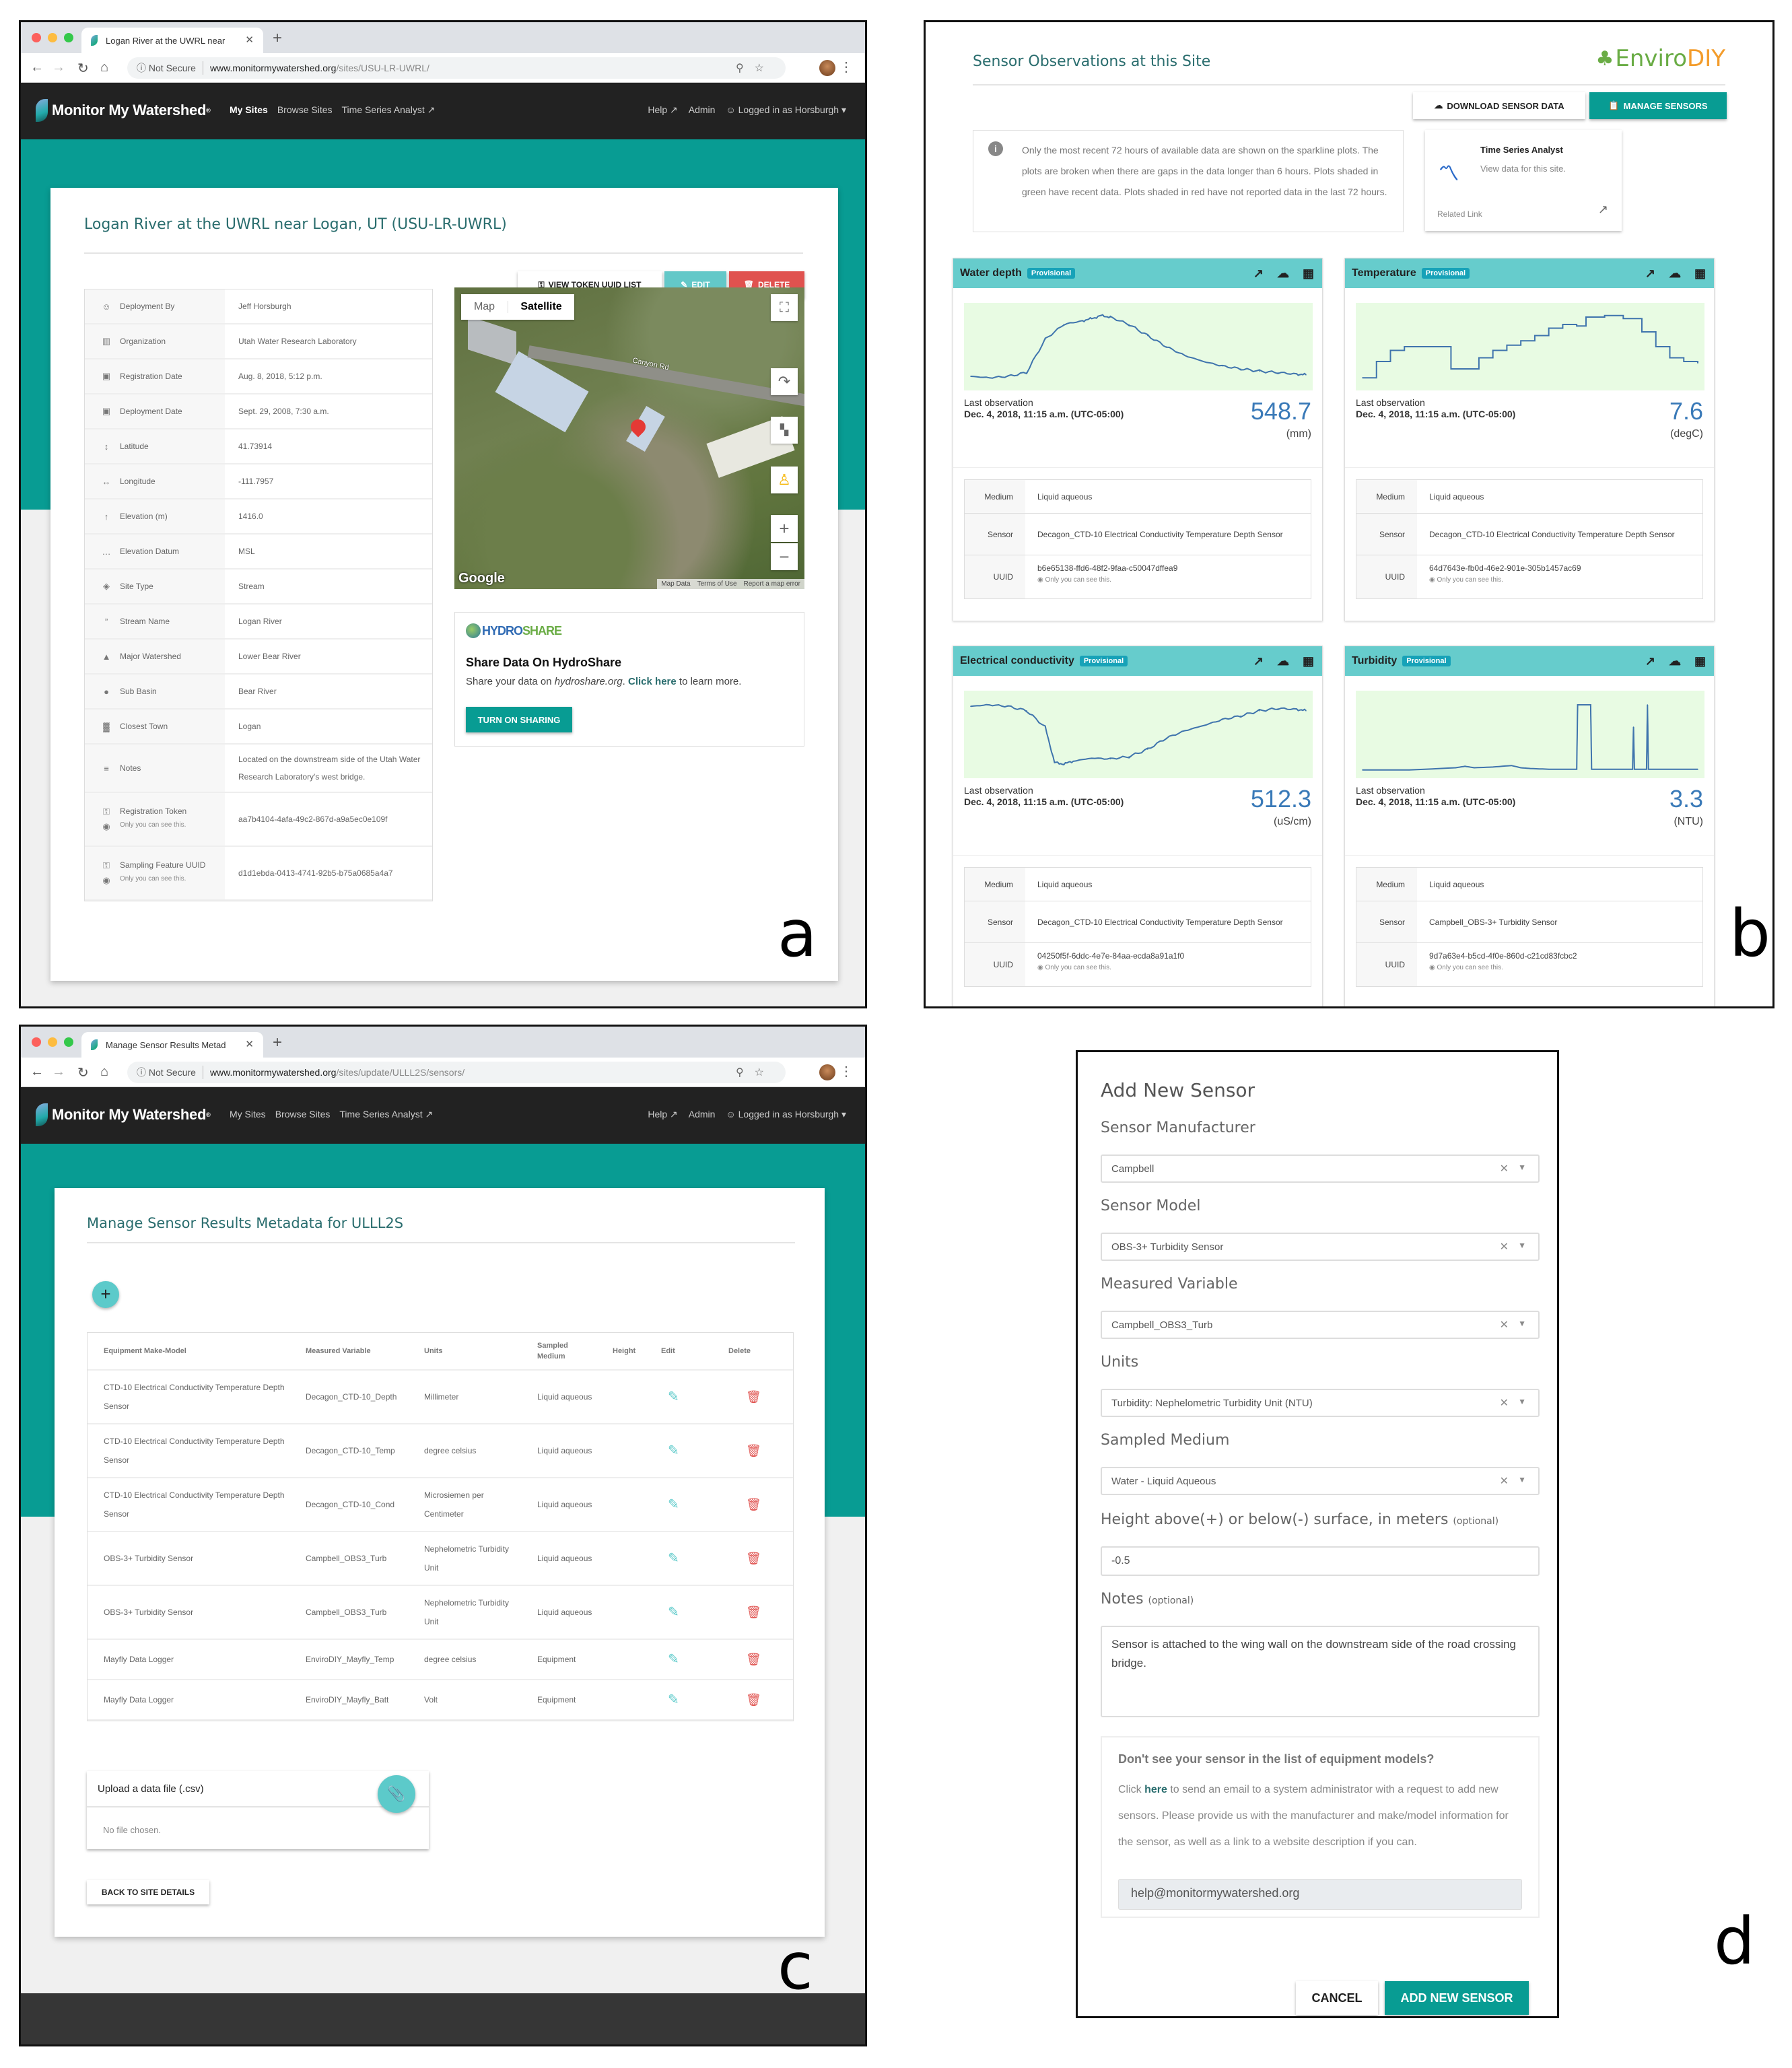 The width and height of the screenshot is (1792, 2068). I want to click on nav-my-sites: My Sites, so click(248, 1115).